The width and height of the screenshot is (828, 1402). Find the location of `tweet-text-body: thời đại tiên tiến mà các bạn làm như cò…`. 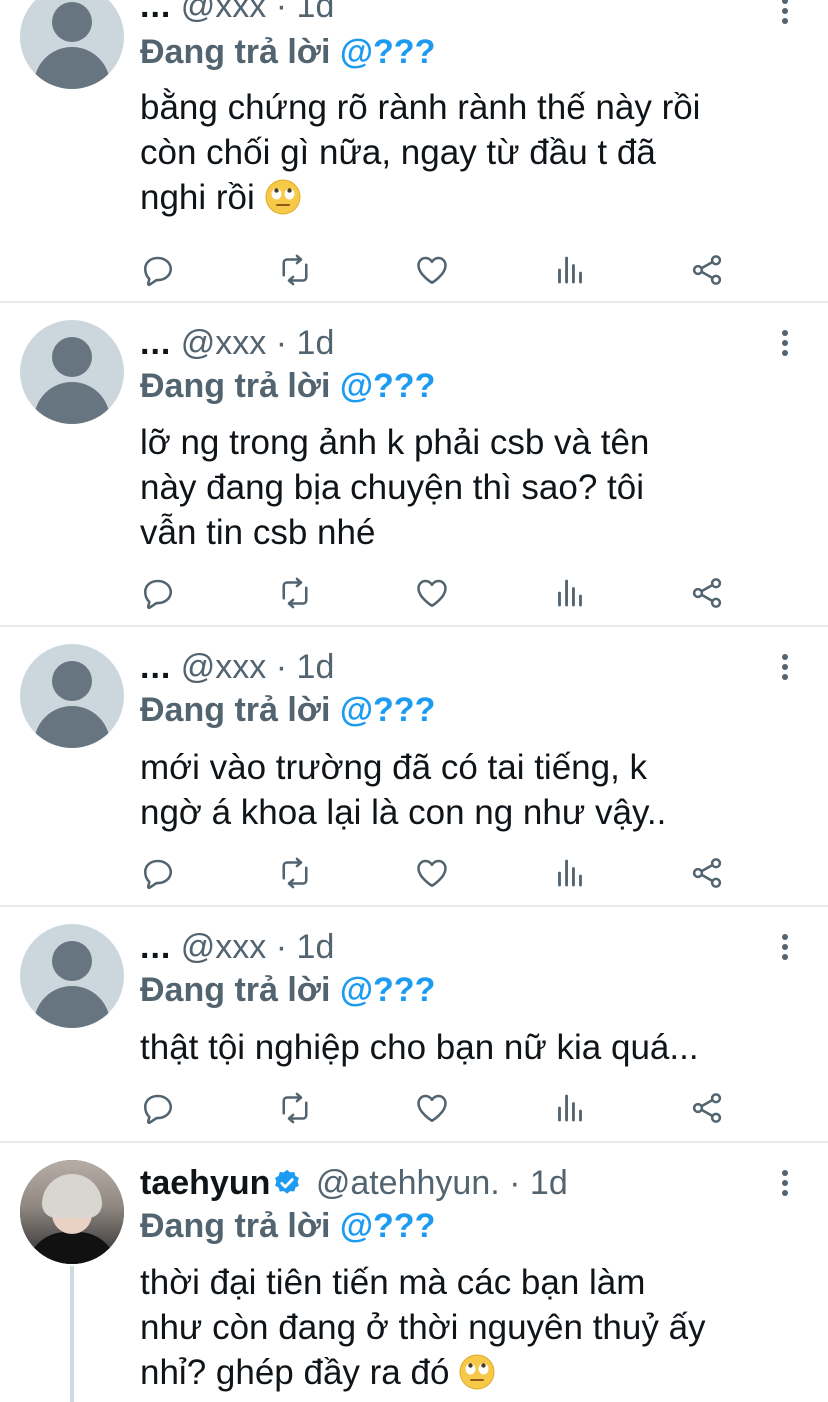

tweet-text-body: thời đại tiên tiến mà các bạn làm như cò… is located at coordinates (423, 1327).